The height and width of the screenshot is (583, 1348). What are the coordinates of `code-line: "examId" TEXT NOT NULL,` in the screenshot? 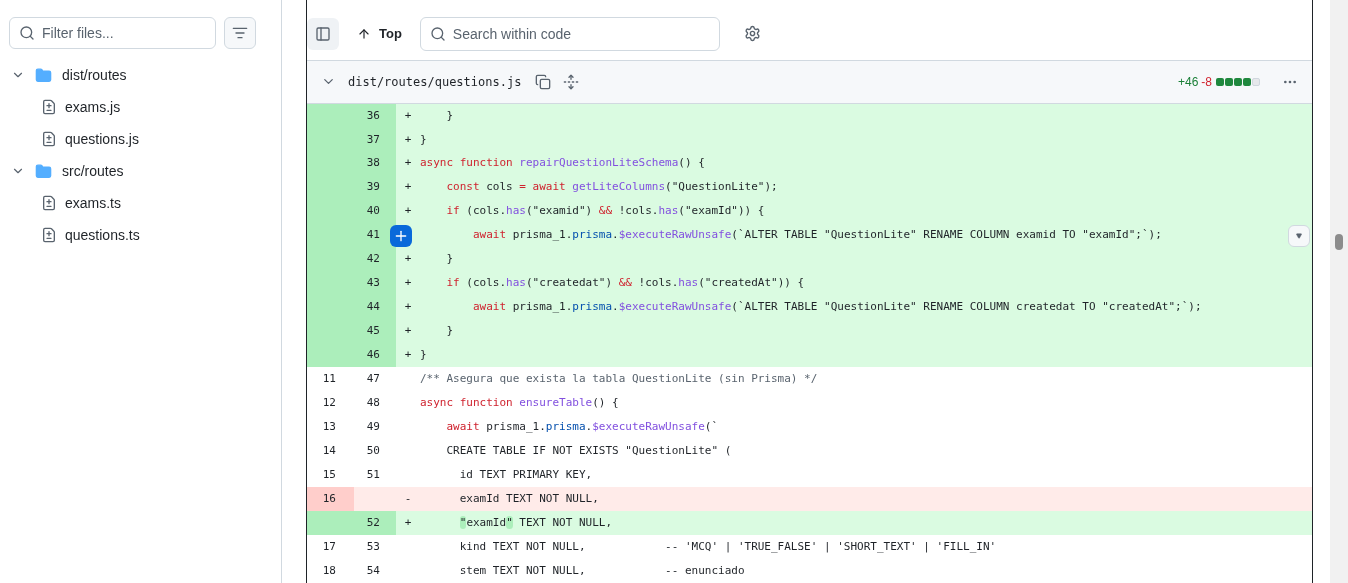 It's located at (535, 522).